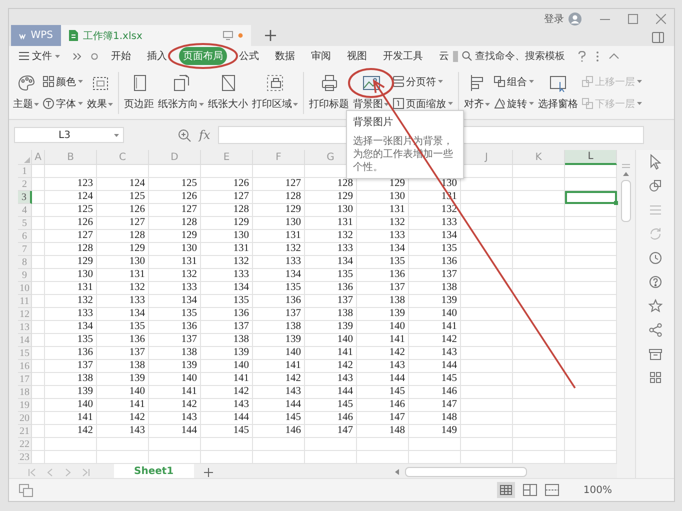 Image resolution: width=682 pixels, height=511 pixels. I want to click on table-cell-text: 129, so click(137, 249).